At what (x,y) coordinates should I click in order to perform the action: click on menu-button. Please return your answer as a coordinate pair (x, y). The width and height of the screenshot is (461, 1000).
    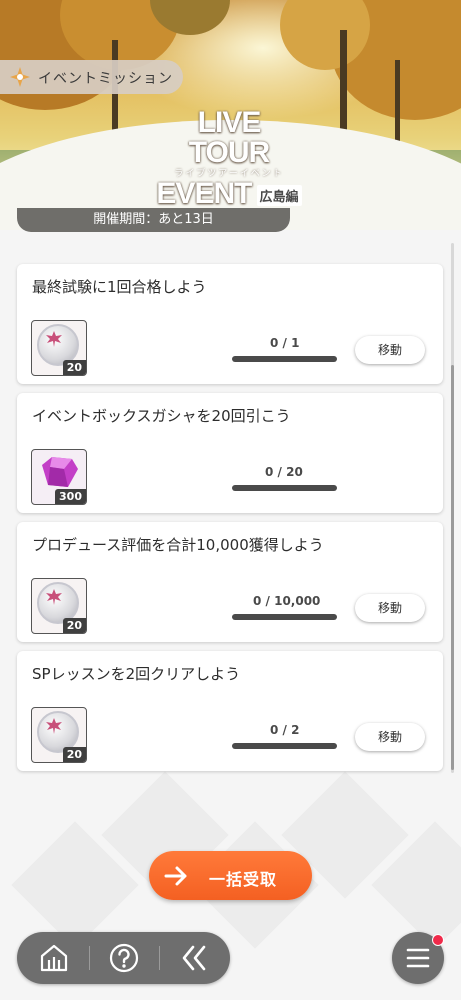
    Looking at the image, I should click on (418, 958).